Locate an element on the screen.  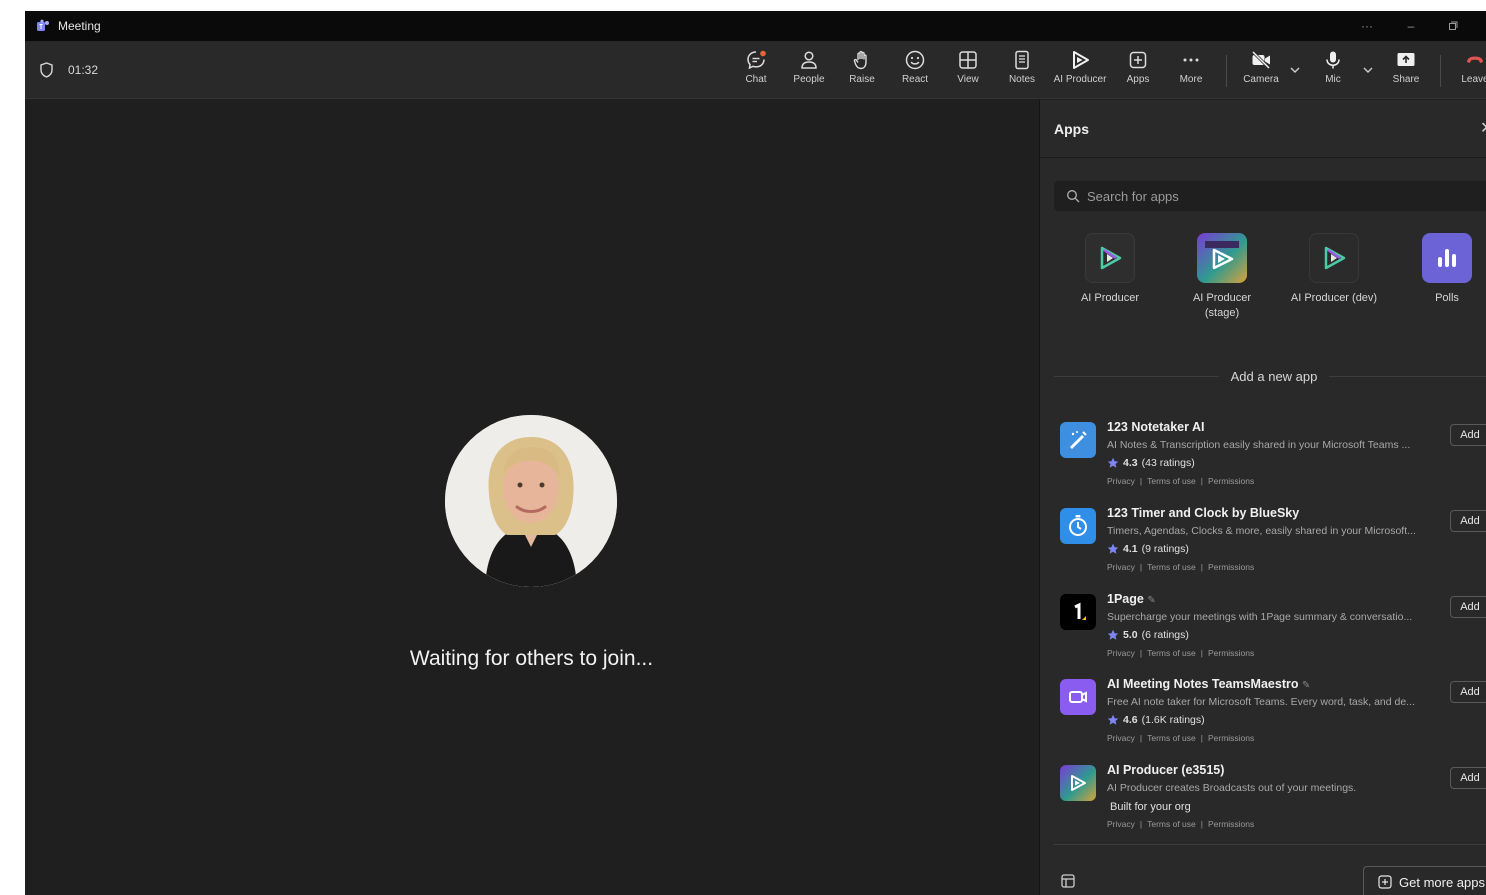
shield-icon is located at coordinates (46, 70).